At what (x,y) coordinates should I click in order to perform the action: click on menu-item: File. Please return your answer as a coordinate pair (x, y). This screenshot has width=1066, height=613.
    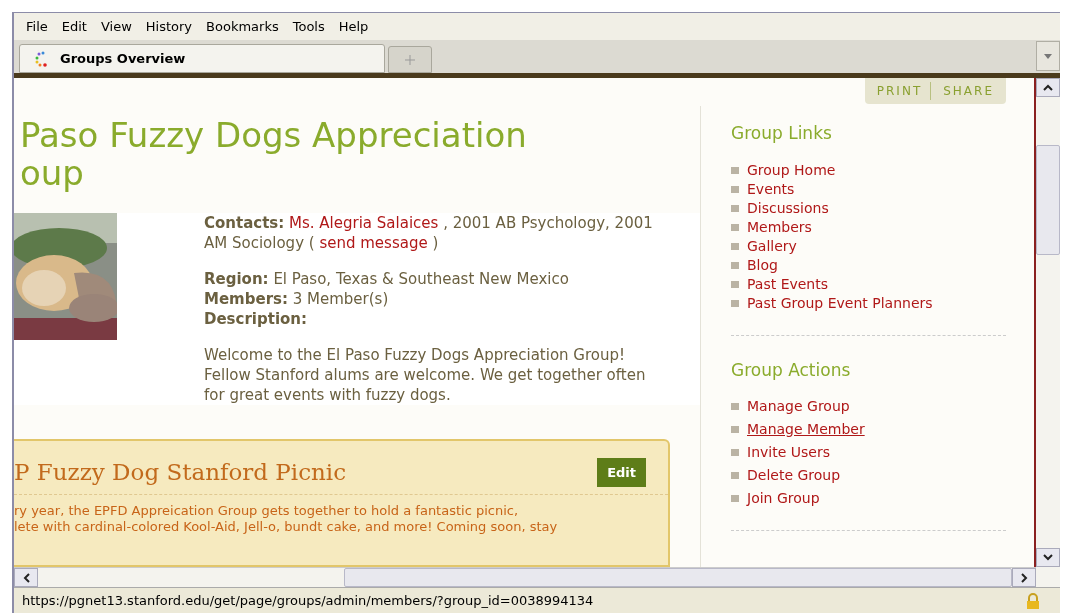
    Looking at the image, I should click on (37, 26).